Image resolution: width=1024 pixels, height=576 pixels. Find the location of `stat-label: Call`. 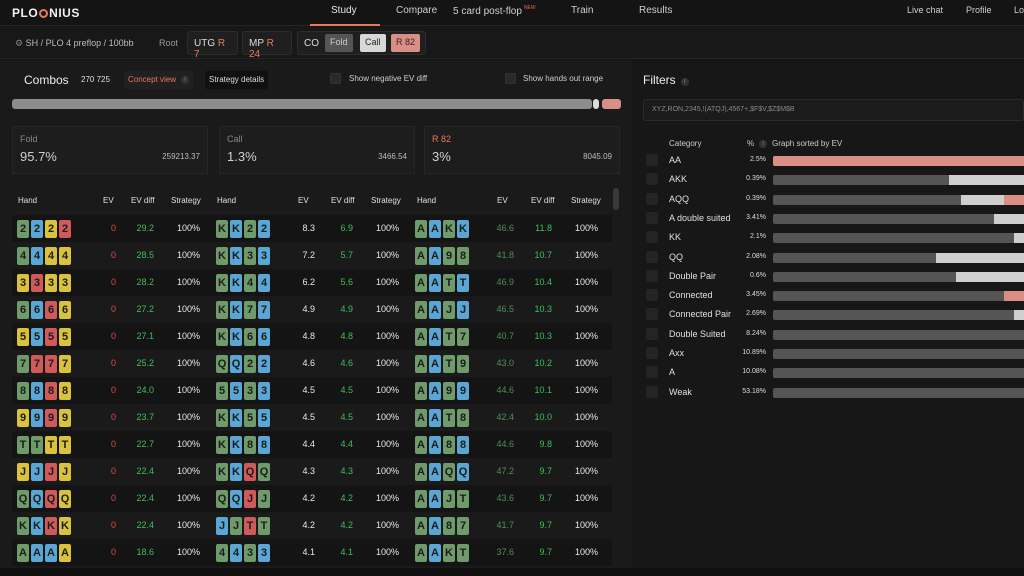

stat-label: Call is located at coordinates (235, 139).